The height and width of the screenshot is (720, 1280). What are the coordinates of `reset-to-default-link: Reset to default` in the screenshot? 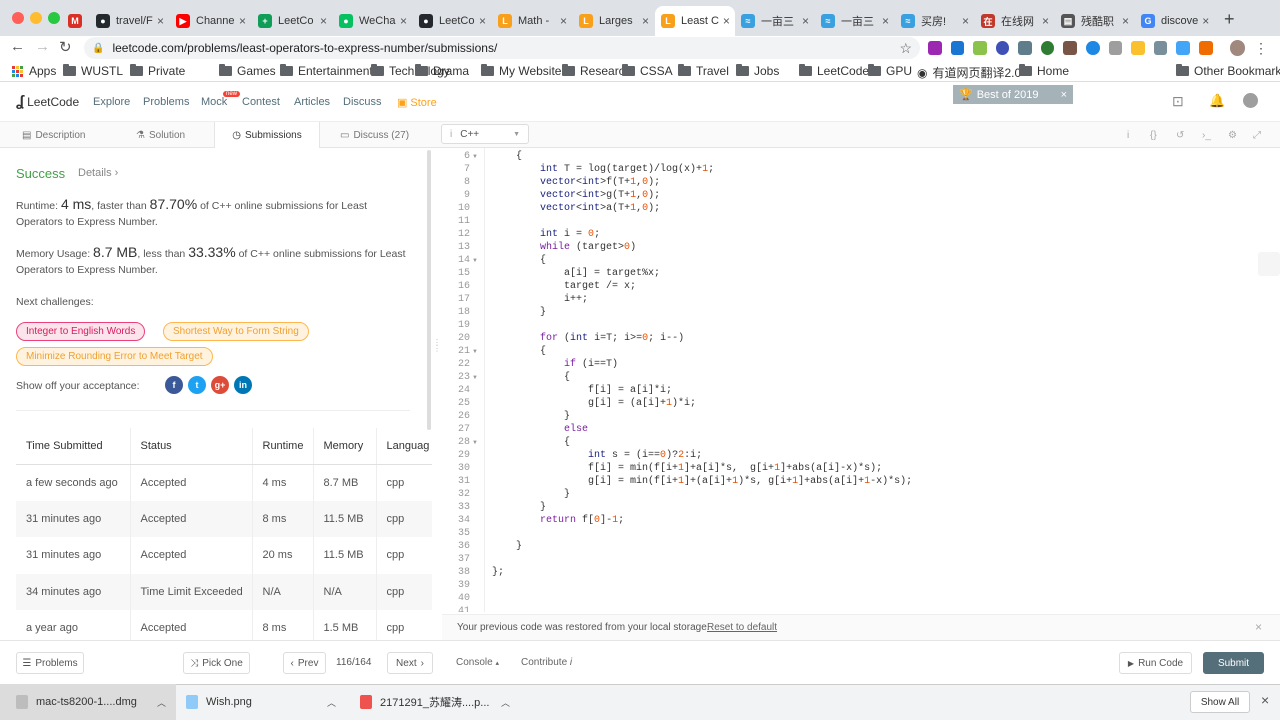 It's located at (742, 627).